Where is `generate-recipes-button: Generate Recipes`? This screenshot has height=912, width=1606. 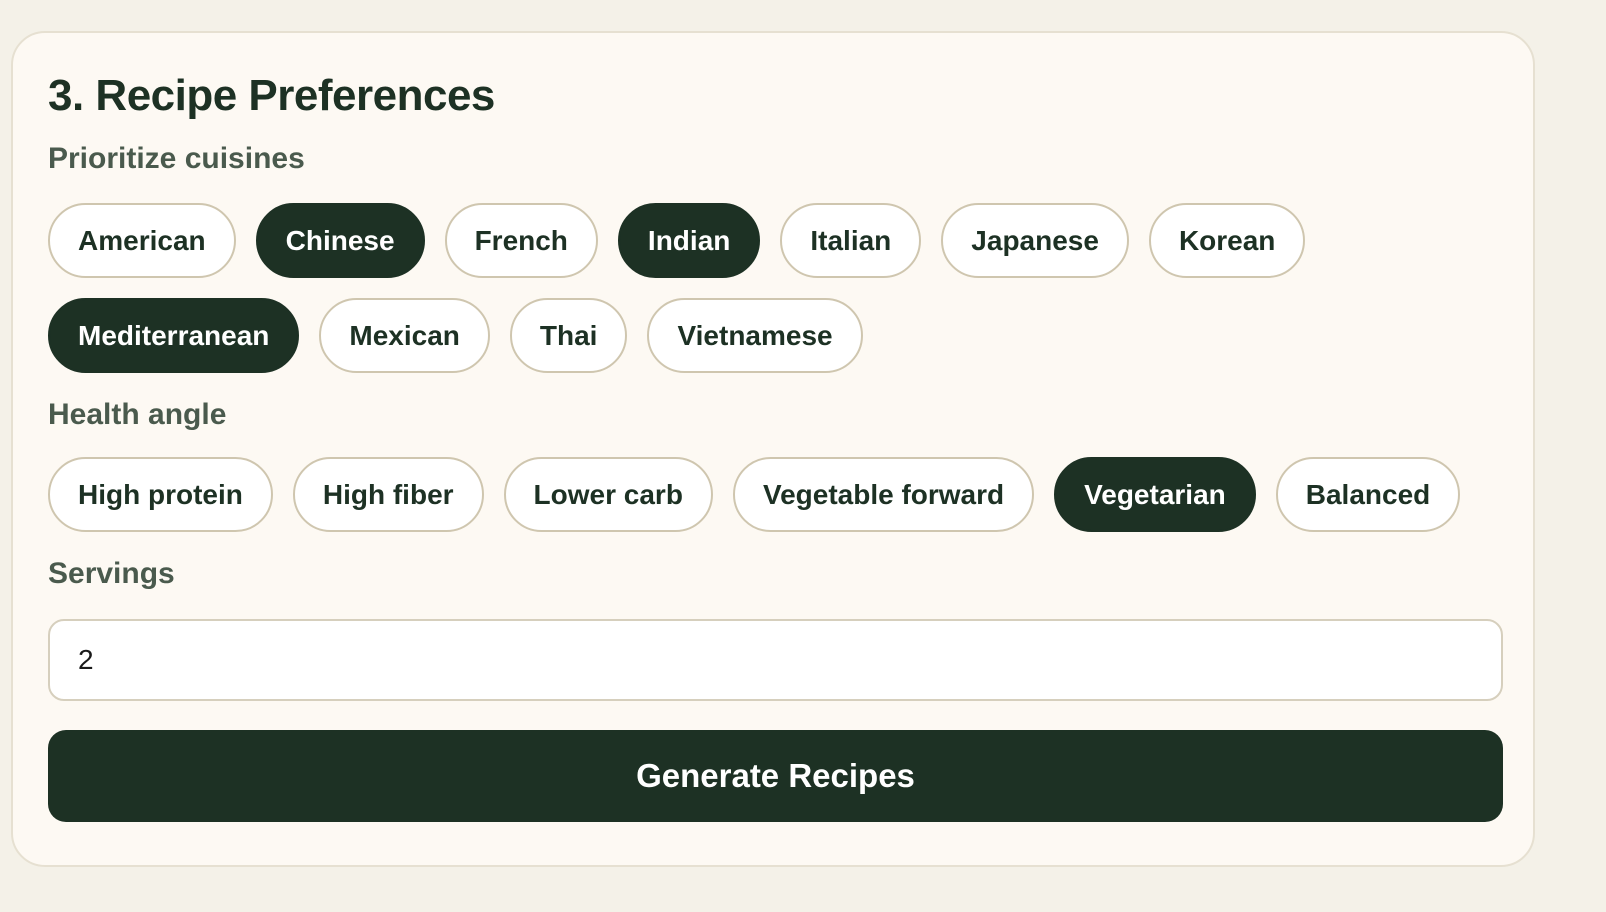
generate-recipes-button: Generate Recipes is located at coordinates (775, 776).